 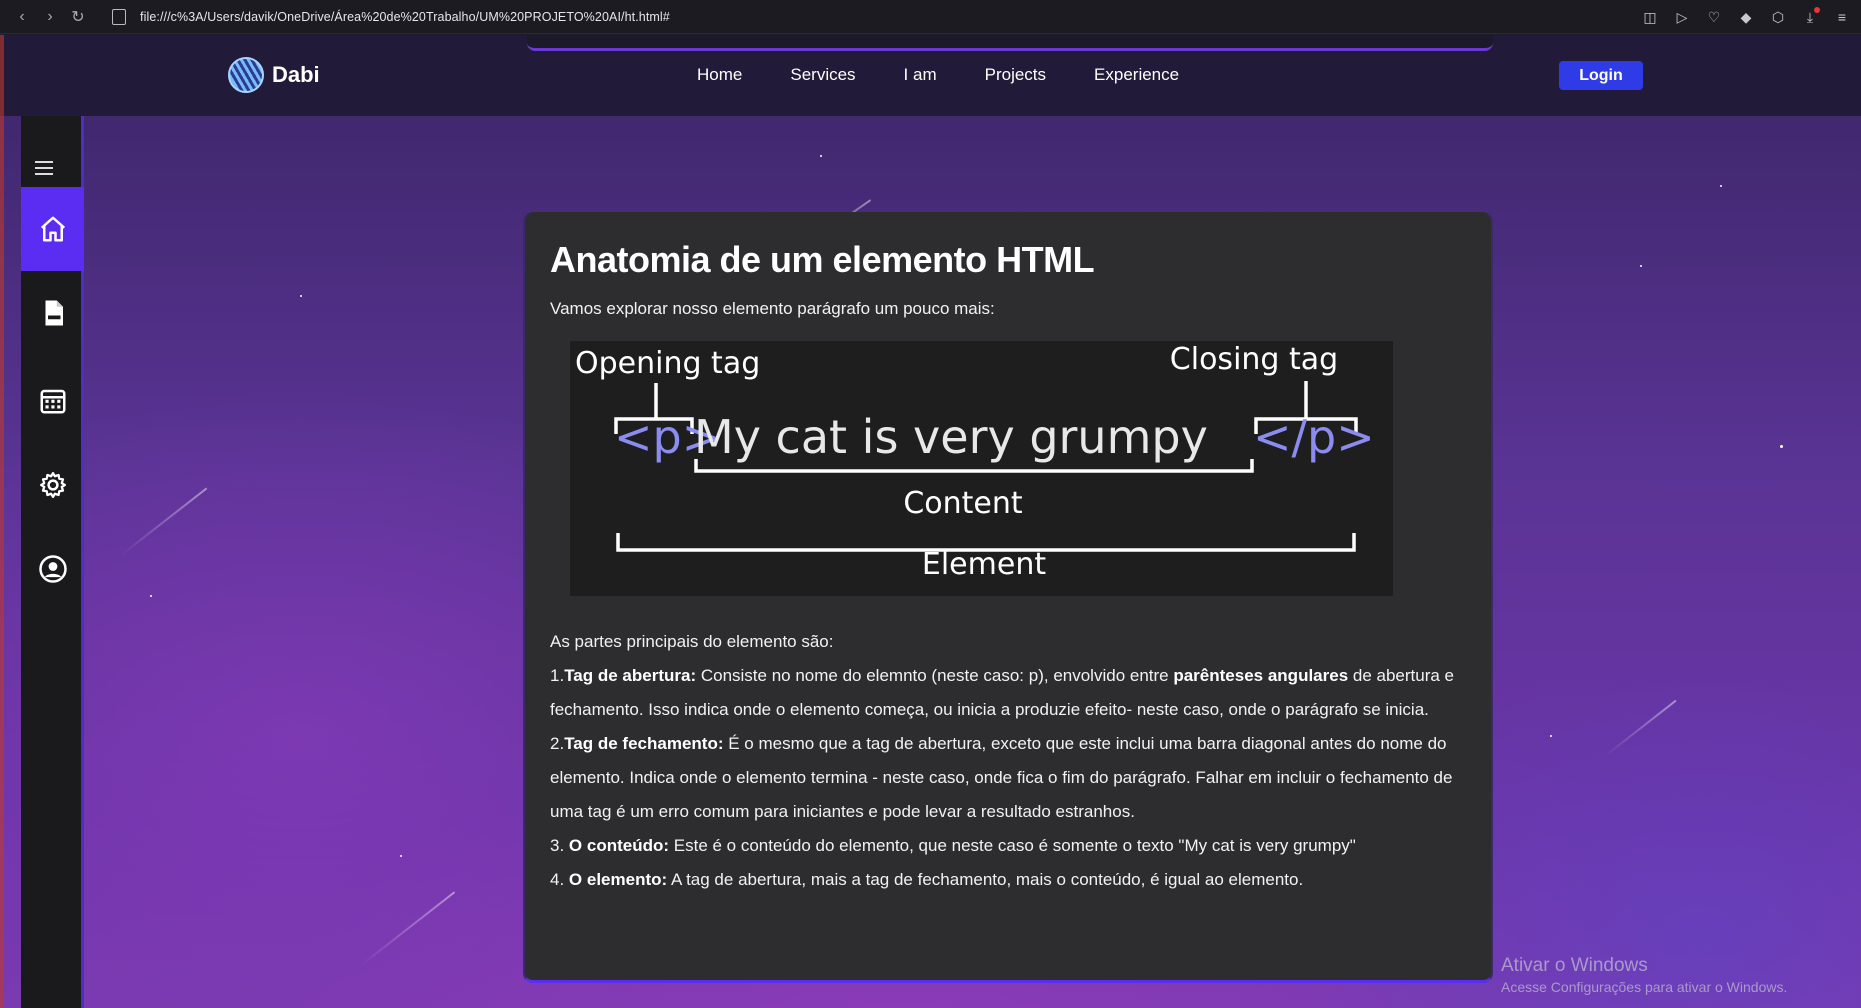 I want to click on download-icon: ⤓, so click(x=1810, y=16).